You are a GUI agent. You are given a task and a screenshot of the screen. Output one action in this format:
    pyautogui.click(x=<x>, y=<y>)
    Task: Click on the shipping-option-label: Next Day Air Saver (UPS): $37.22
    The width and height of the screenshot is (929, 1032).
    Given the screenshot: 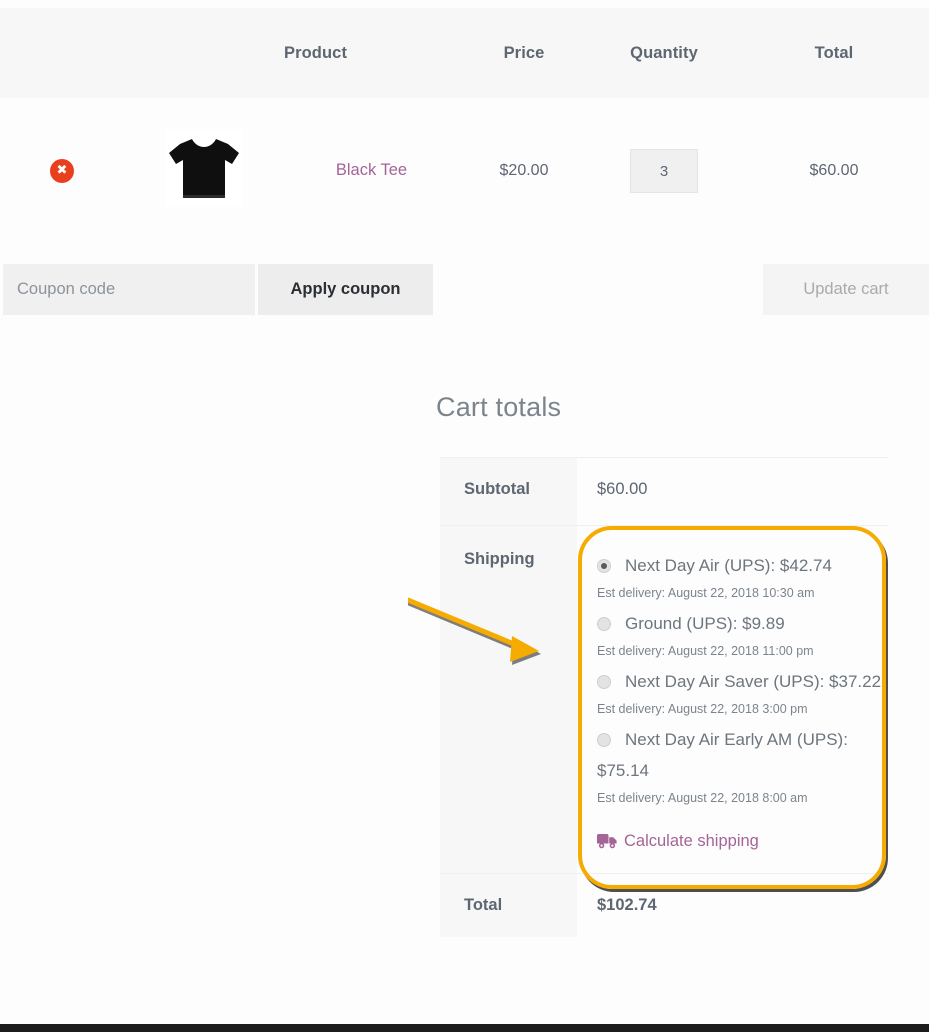 What is the action you would take?
    pyautogui.click(x=753, y=681)
    